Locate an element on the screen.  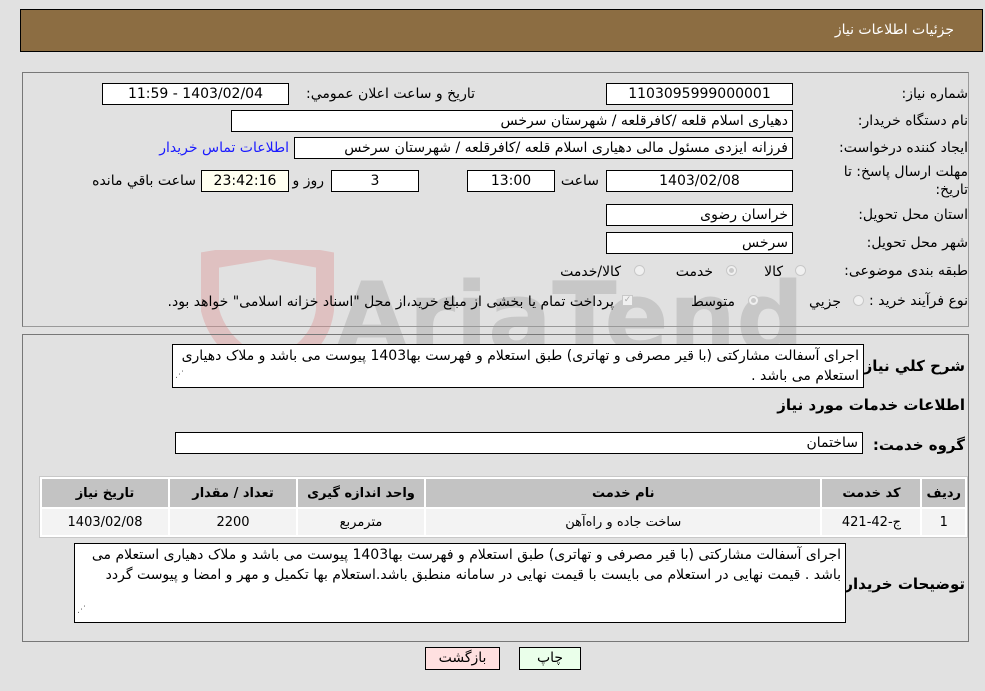
deadline-label-line1: مهلت ارسال پاسخ: تا is located at coordinates (905, 172).